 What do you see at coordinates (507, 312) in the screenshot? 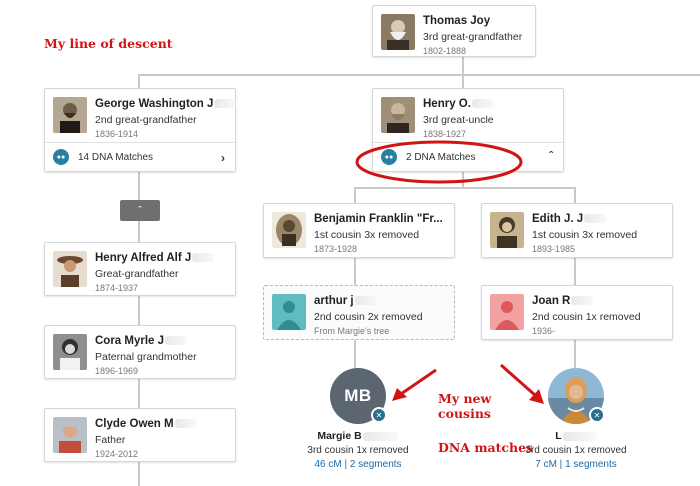
I see `silhouette-female-icon` at bounding box center [507, 312].